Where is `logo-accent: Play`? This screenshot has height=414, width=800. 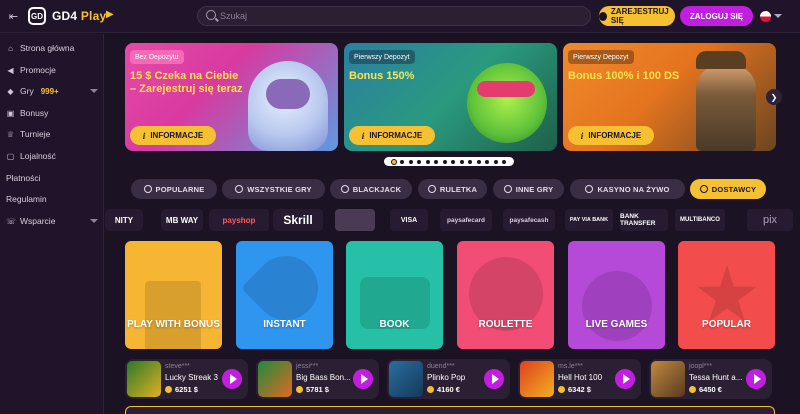
logo-accent: Play is located at coordinates (93, 16).